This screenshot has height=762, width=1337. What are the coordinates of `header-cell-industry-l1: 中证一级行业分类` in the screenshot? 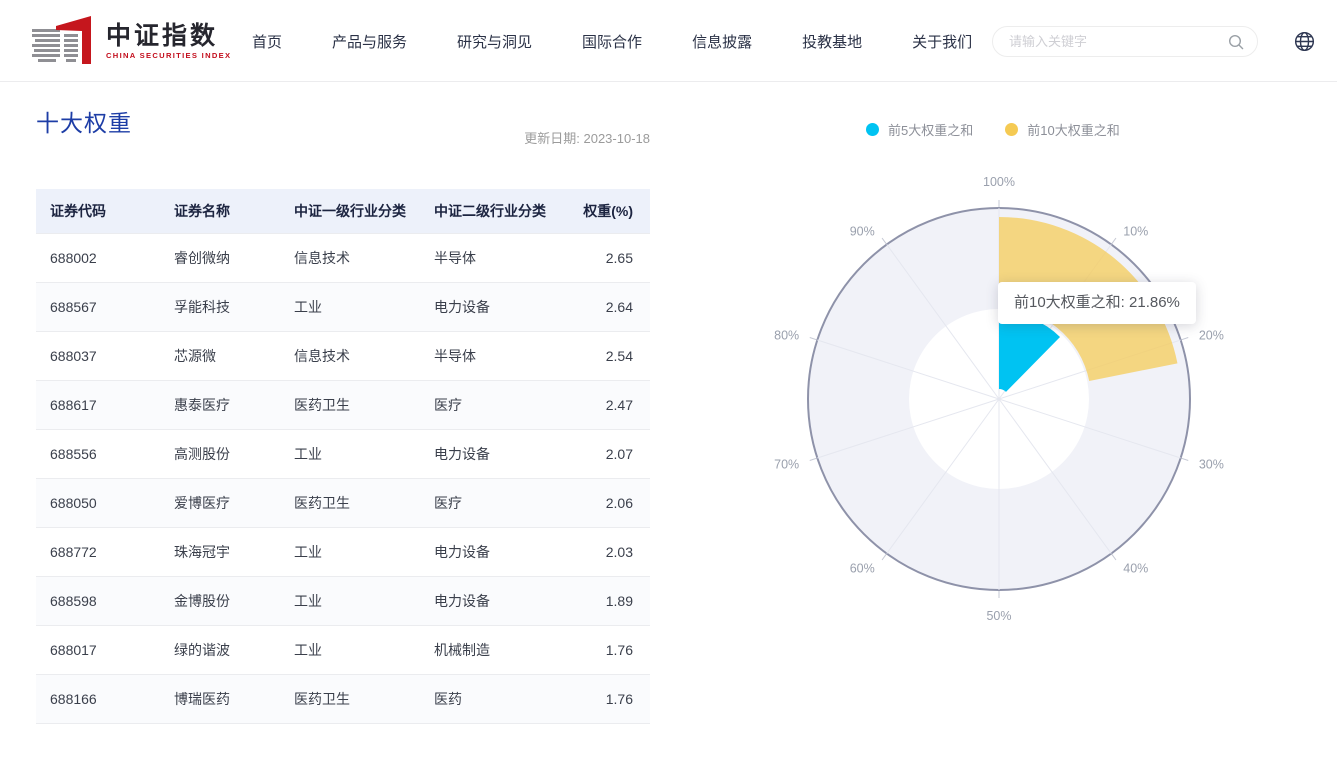 It's located at (350, 211).